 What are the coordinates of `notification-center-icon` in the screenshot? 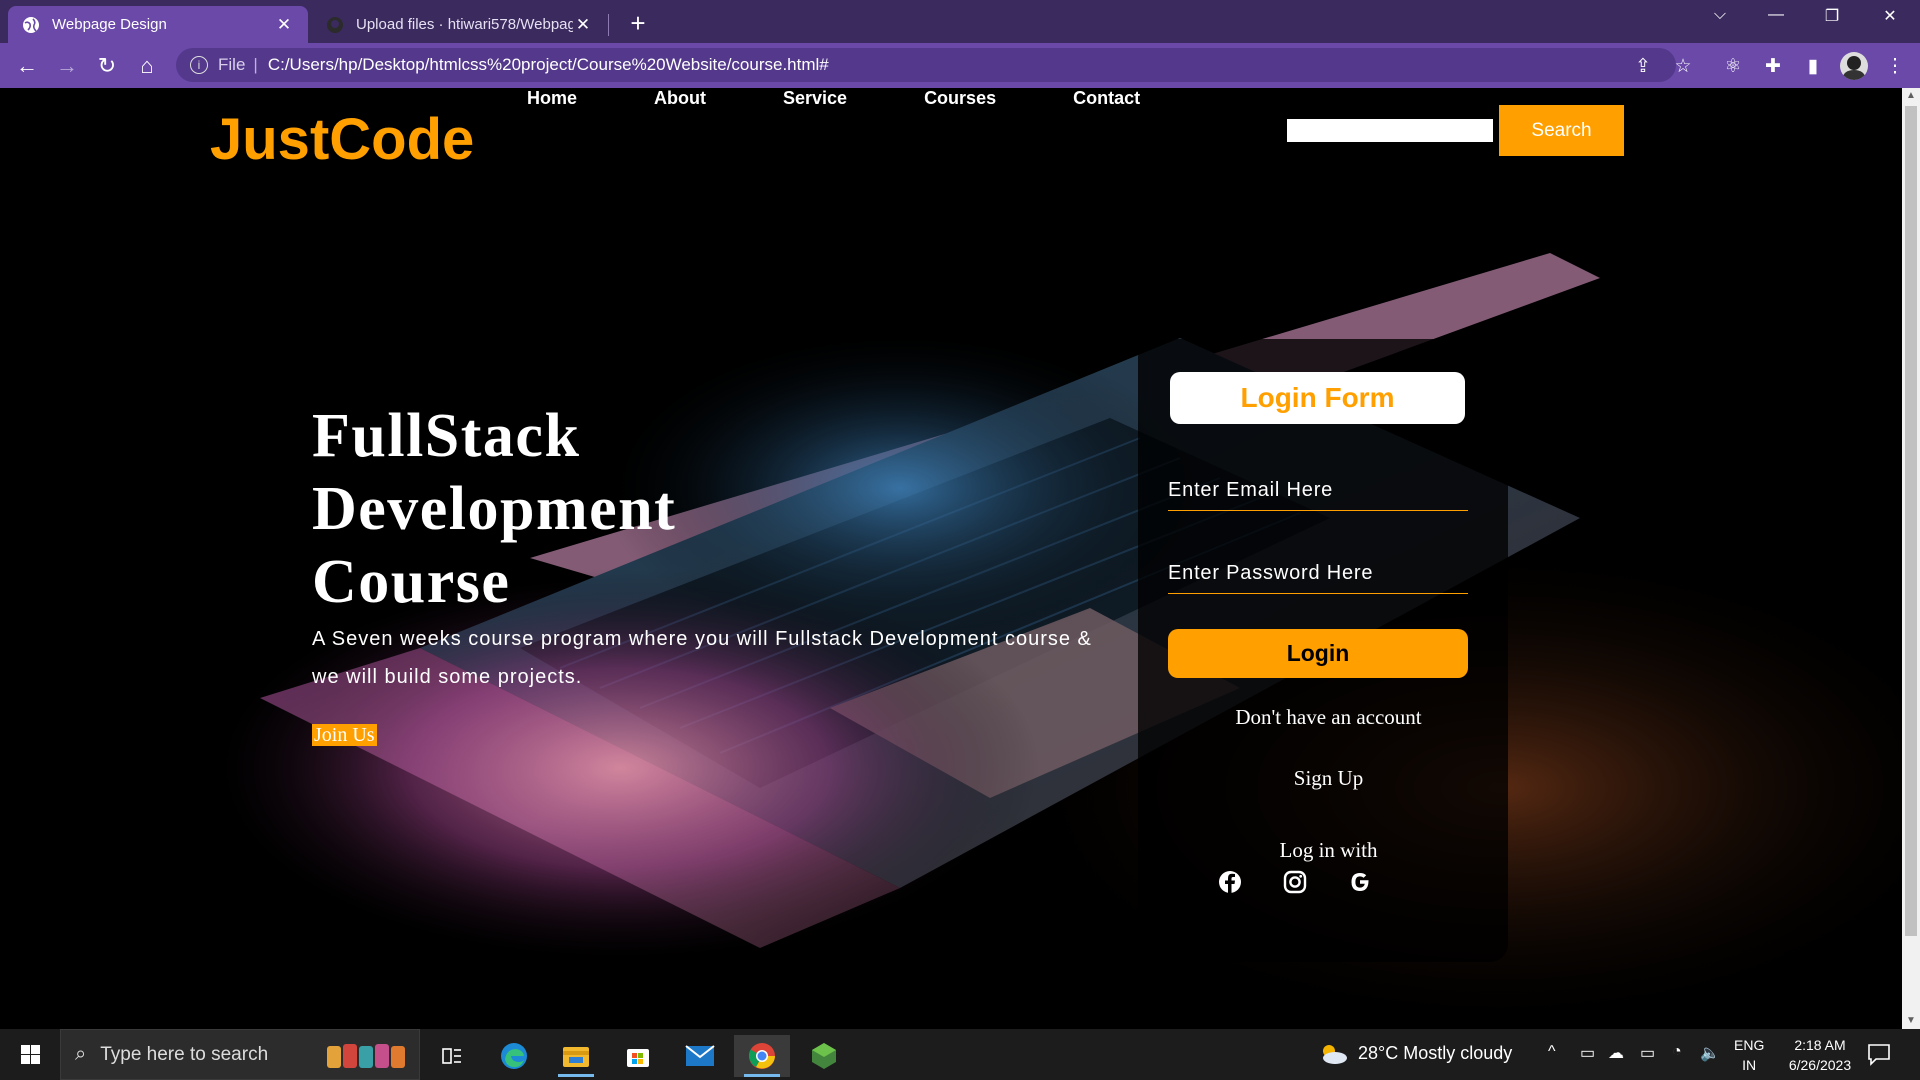 It's located at (1879, 1054).